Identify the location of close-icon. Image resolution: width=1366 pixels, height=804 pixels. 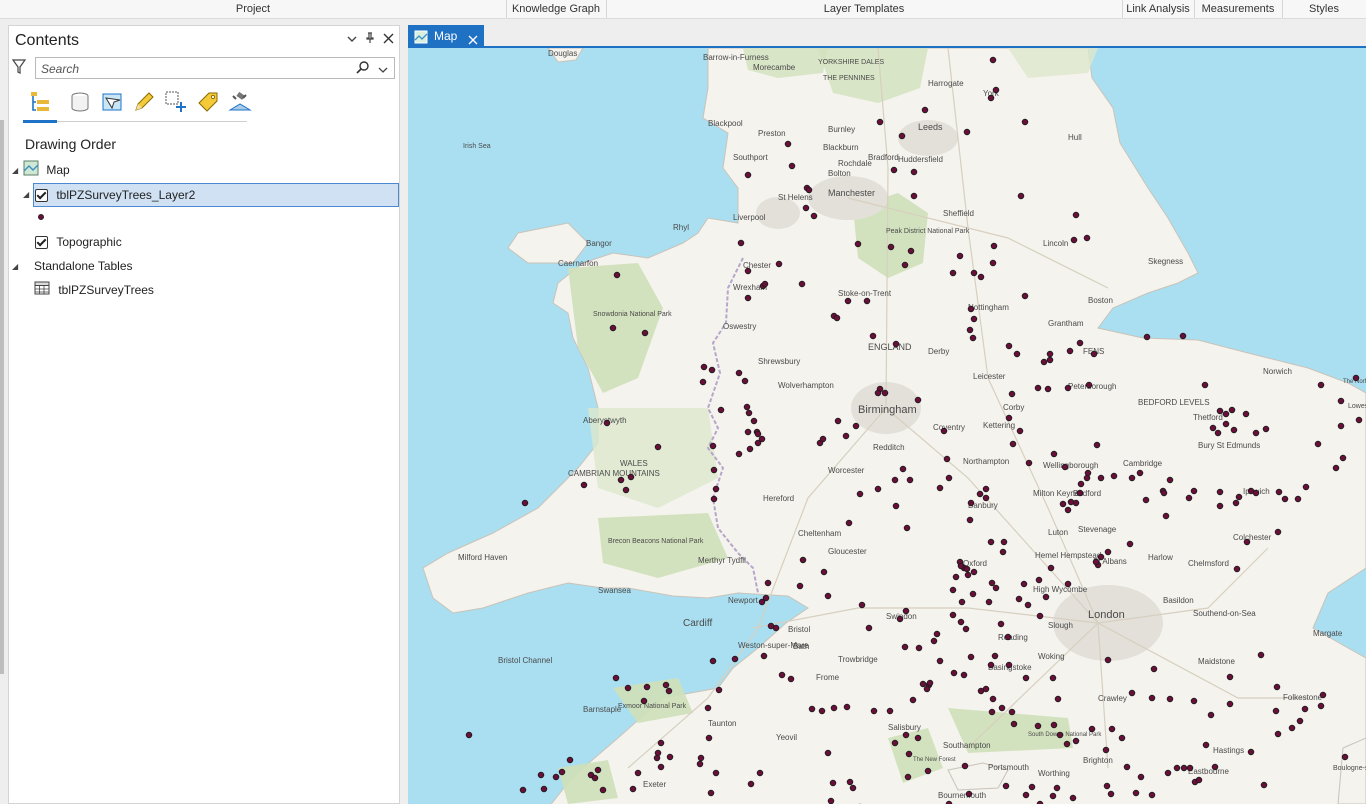
(388, 39).